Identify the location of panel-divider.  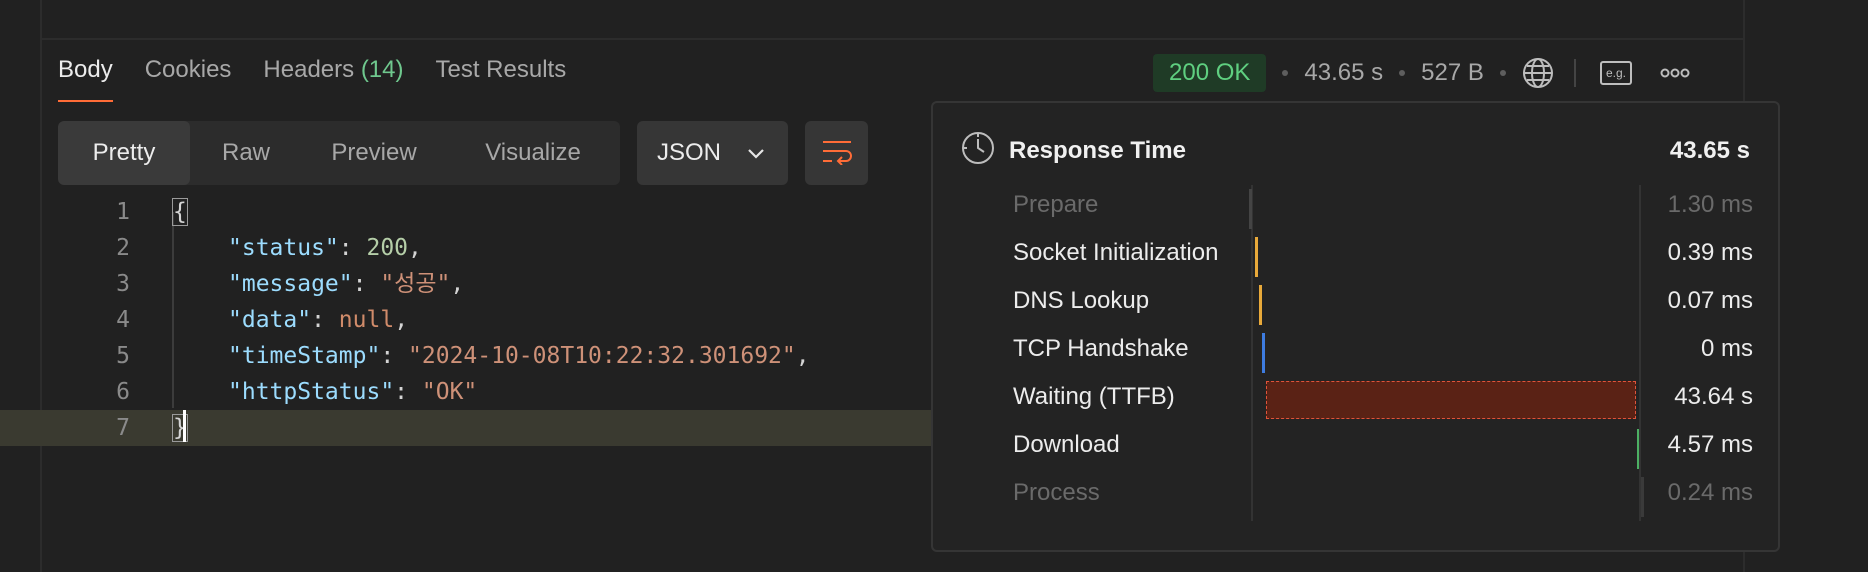
(892, 39).